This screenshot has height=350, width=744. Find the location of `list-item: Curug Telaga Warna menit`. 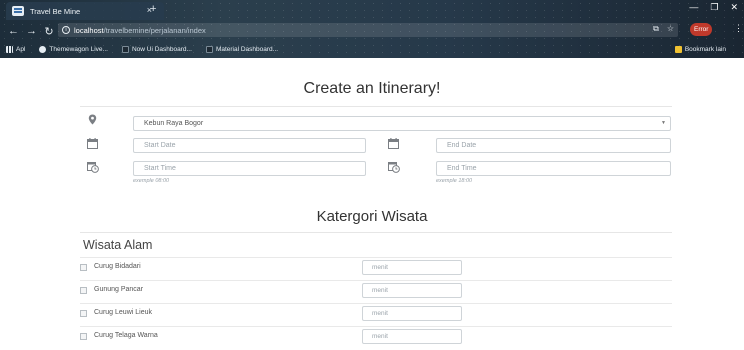

list-item: Curug Telaga Warna menit is located at coordinates (376, 337).